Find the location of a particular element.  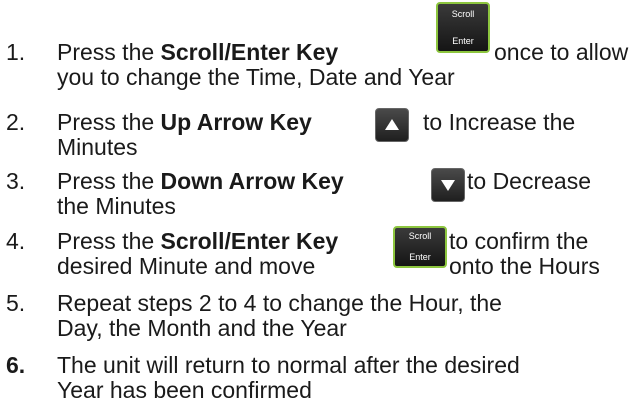

step-text: Year has been confirmed is located at coordinates (184, 390).